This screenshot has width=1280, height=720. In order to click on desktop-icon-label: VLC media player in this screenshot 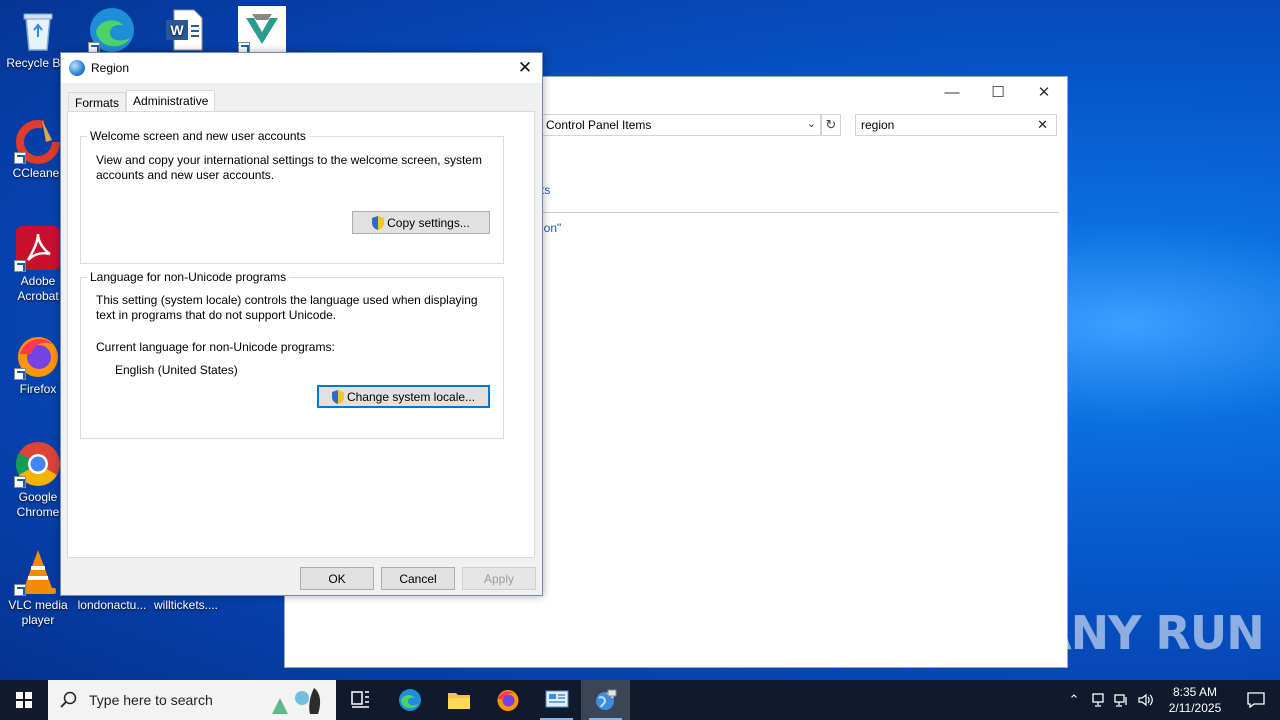, I will do `click(38, 612)`.